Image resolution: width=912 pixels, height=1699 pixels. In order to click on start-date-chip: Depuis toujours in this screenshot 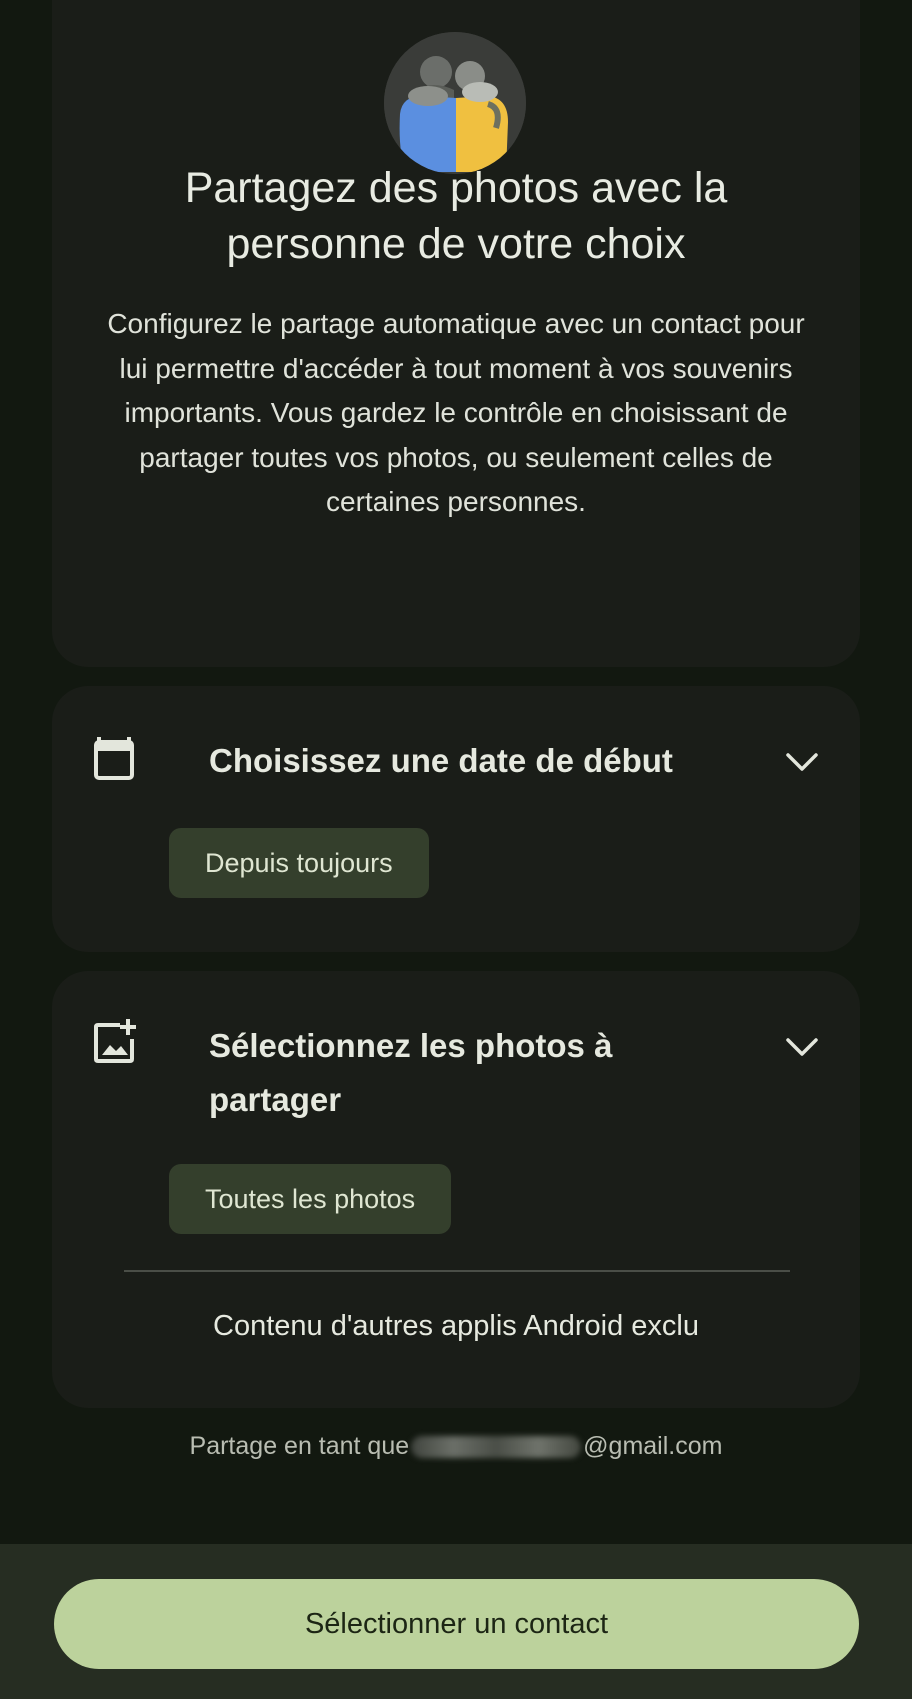, I will do `click(299, 863)`.